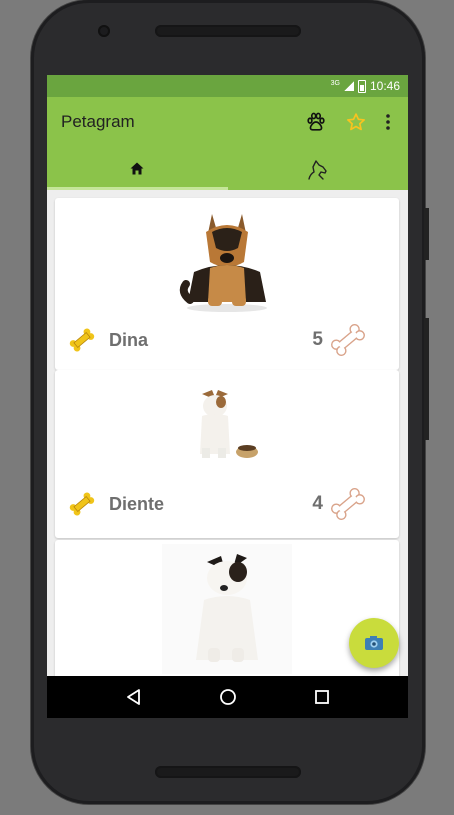 The width and height of the screenshot is (454, 815). I want to click on camera-fab, so click(374, 643).